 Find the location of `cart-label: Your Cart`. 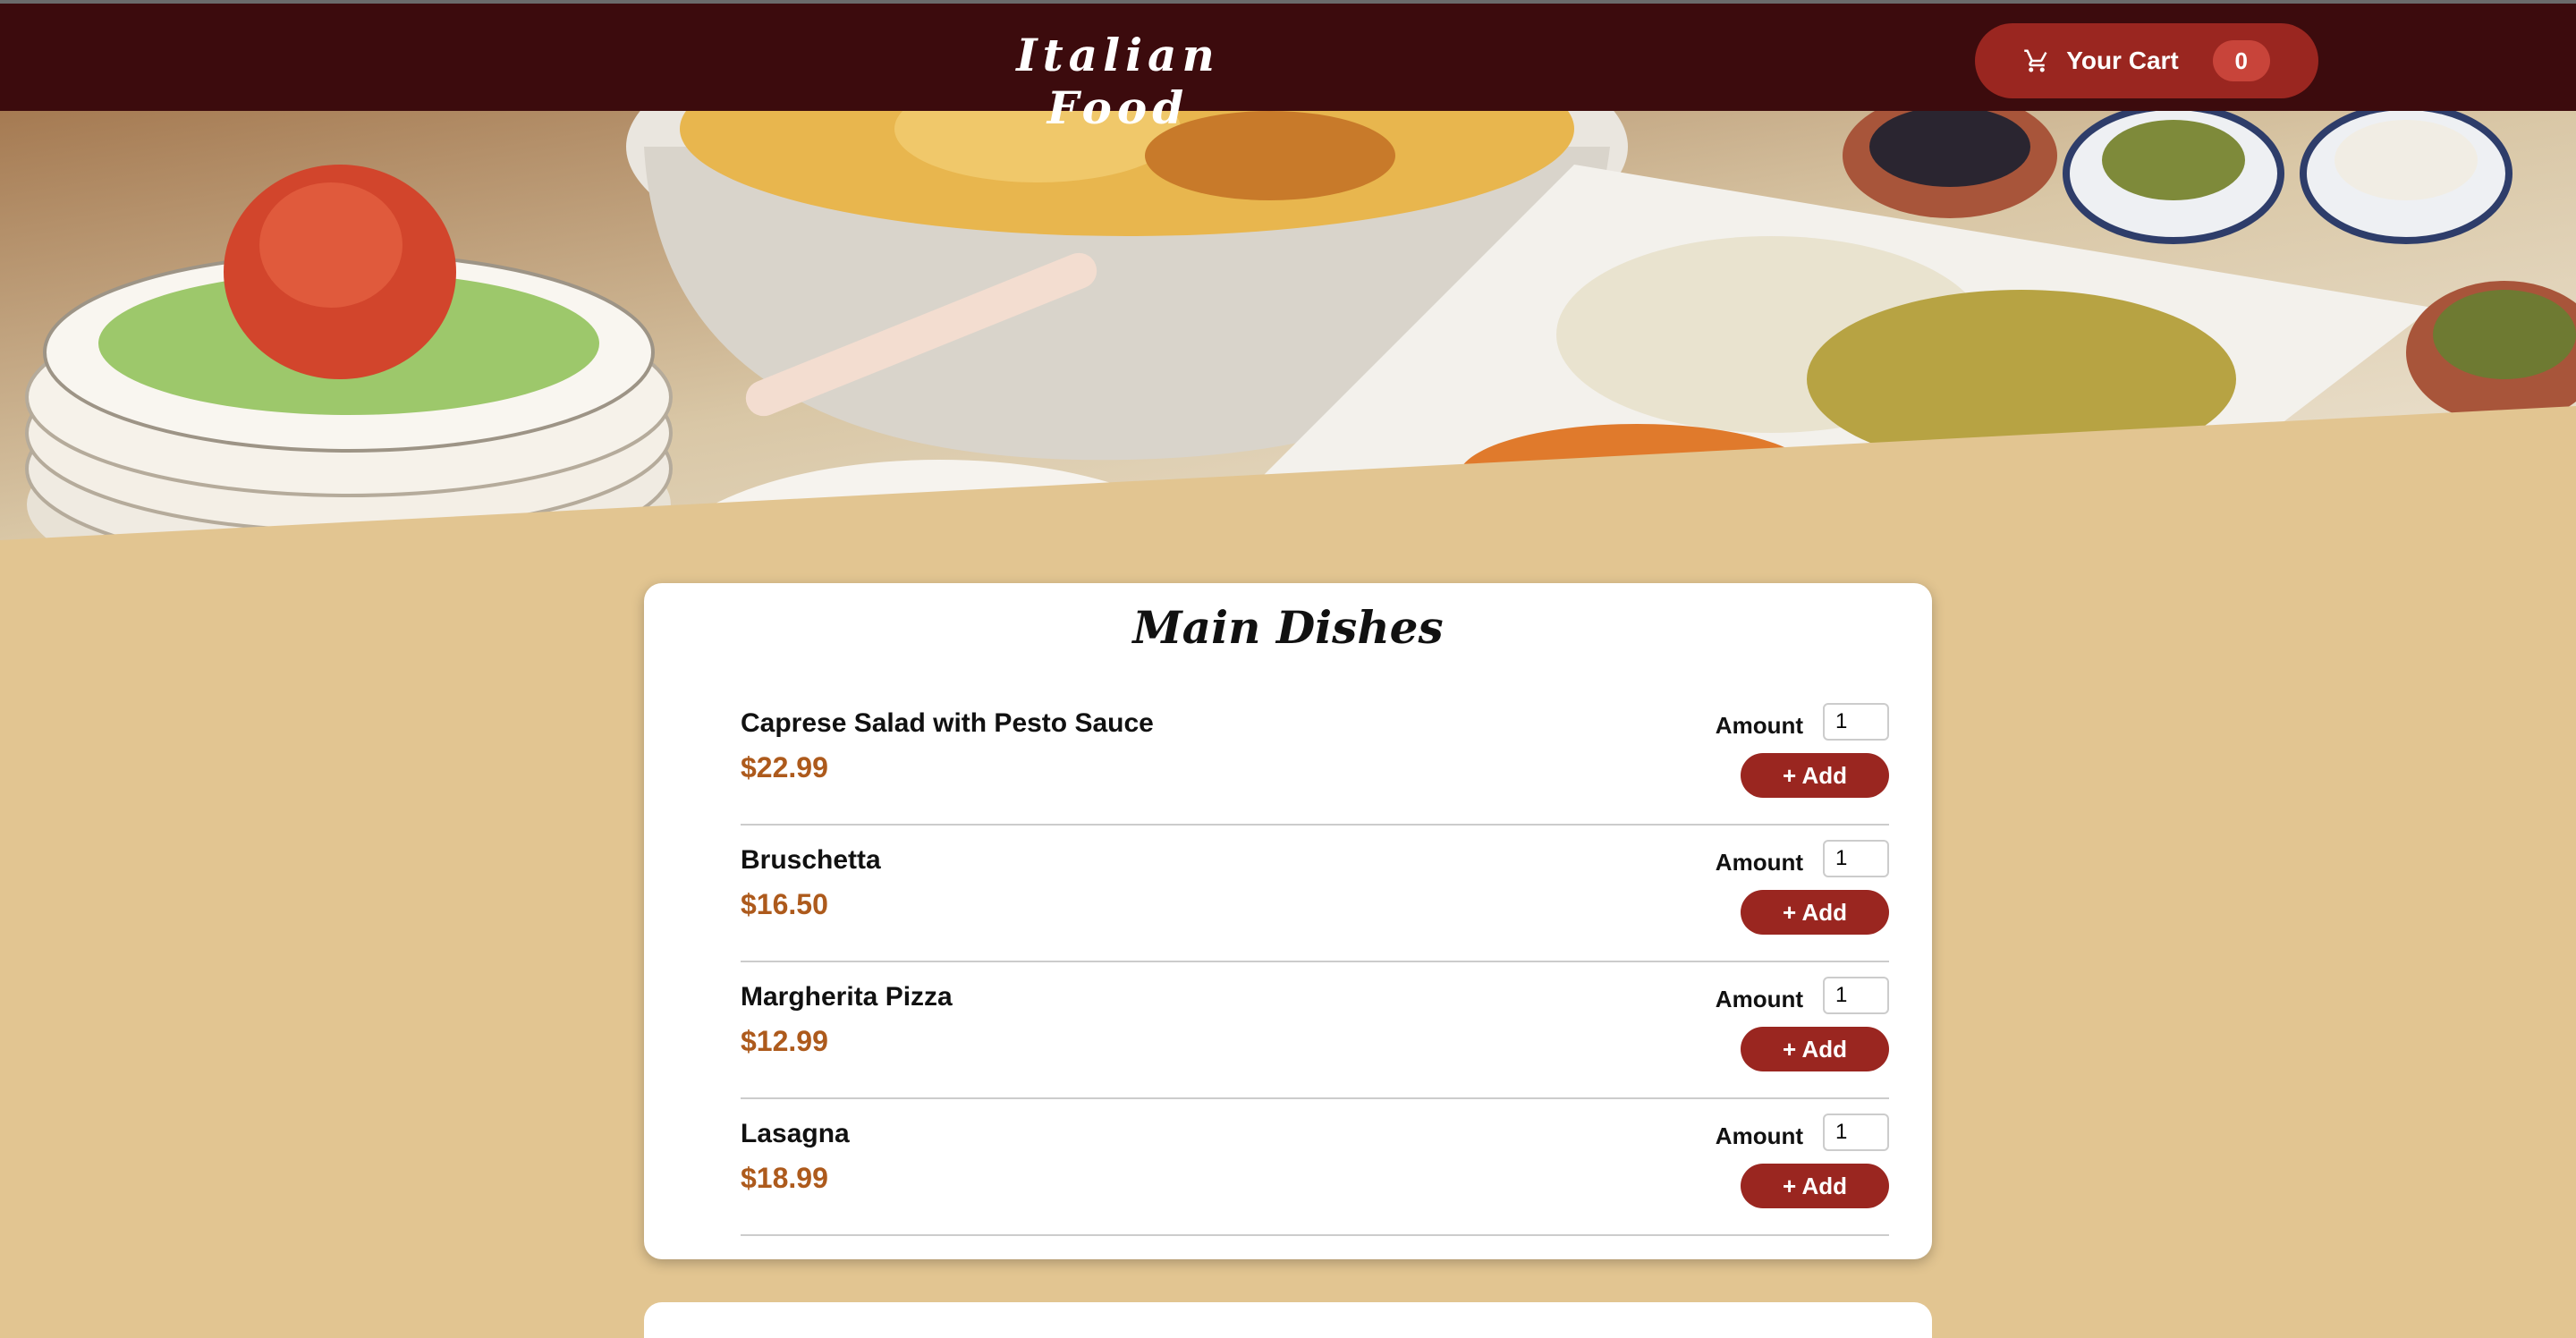

cart-label: Your Cart is located at coordinates (2122, 60).